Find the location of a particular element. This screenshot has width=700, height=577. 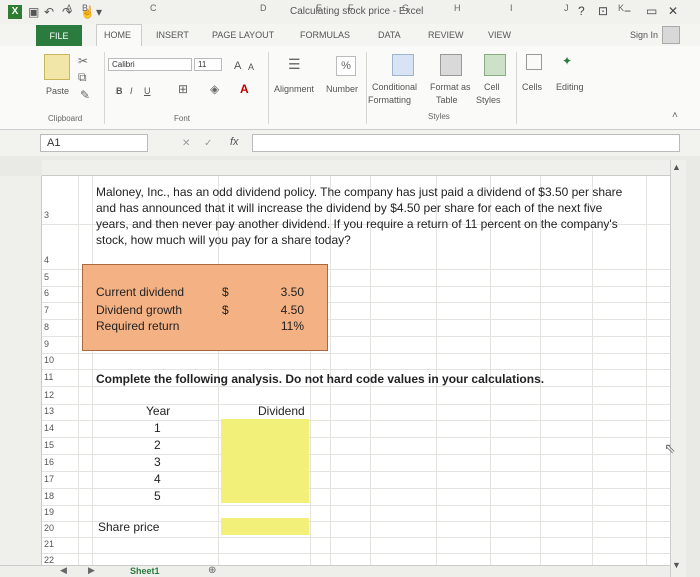

restore-button: ▭ is located at coordinates (651, 11).